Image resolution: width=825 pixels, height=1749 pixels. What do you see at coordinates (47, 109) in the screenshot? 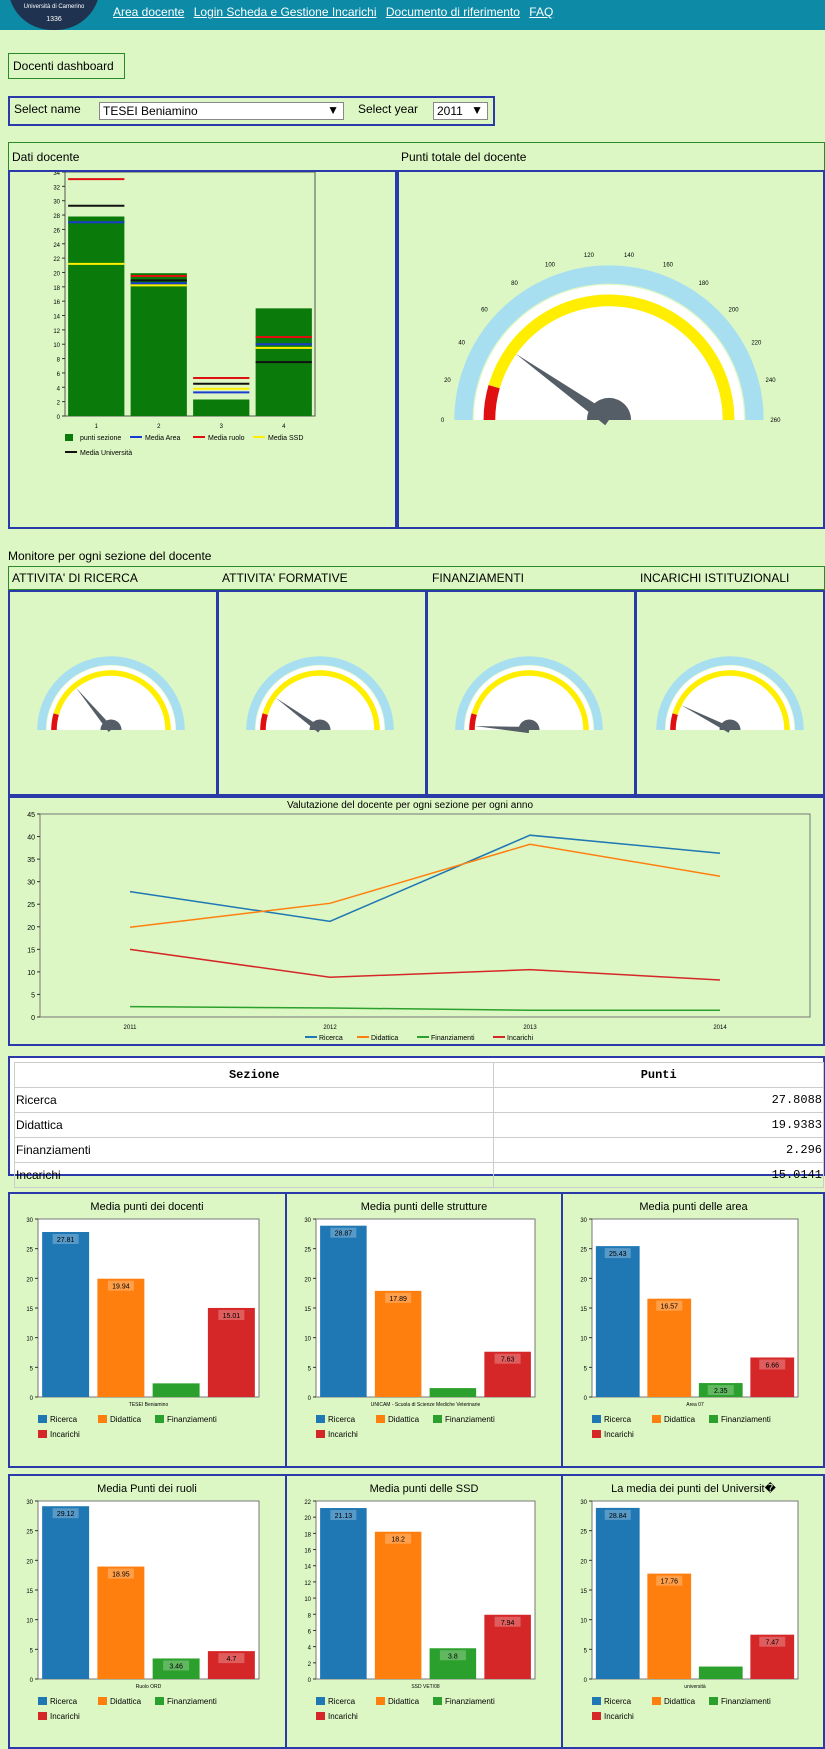
I see `name-label: Select name` at bounding box center [47, 109].